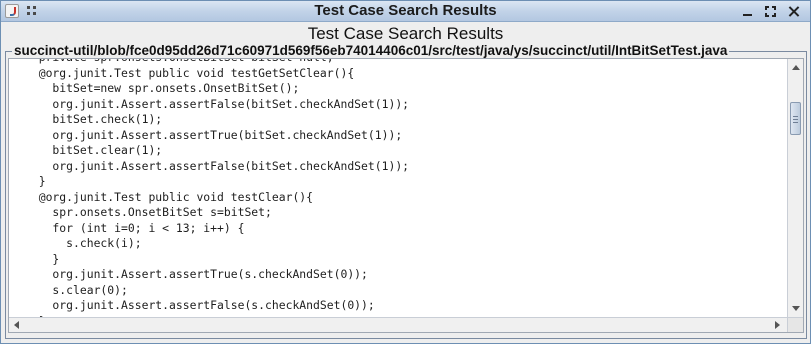  Describe the element at coordinates (16, 325) in the screenshot. I see `scroll-left-arrow-icon` at that location.